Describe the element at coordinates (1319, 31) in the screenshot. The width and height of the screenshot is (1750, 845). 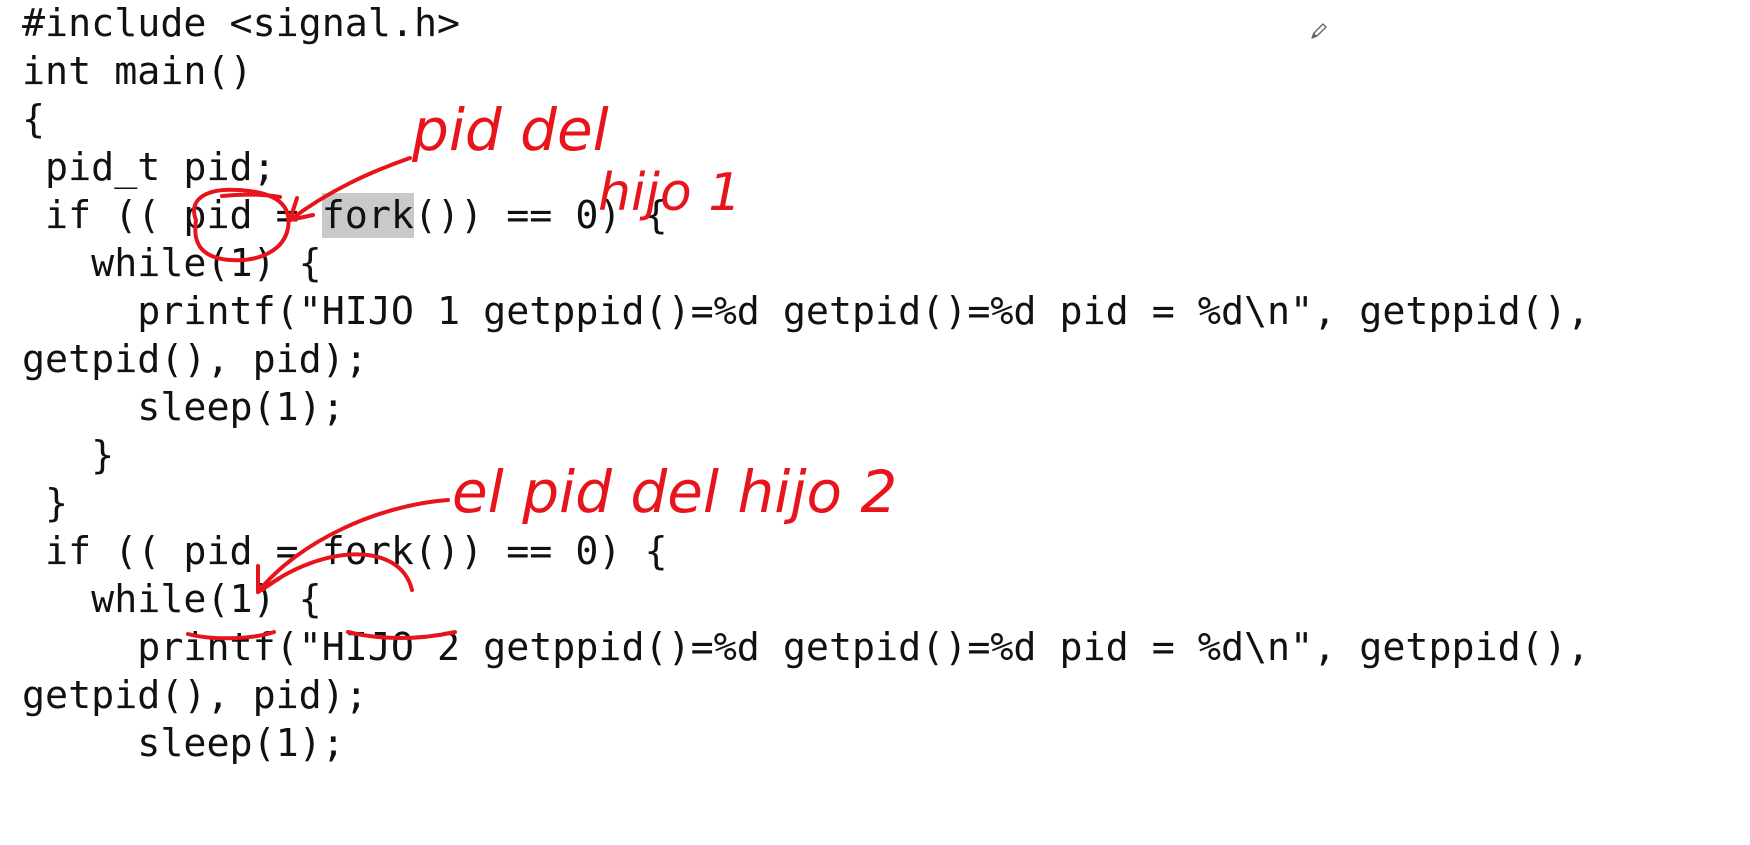
I see `pencil-icon` at that location.